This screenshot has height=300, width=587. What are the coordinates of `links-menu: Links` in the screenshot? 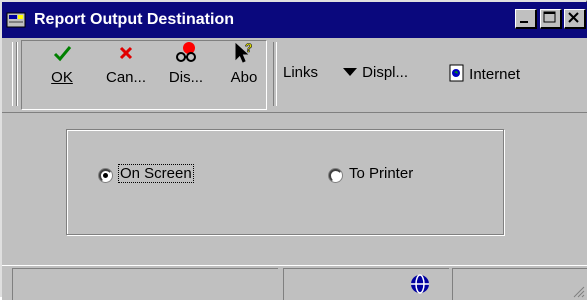 It's located at (300, 72).